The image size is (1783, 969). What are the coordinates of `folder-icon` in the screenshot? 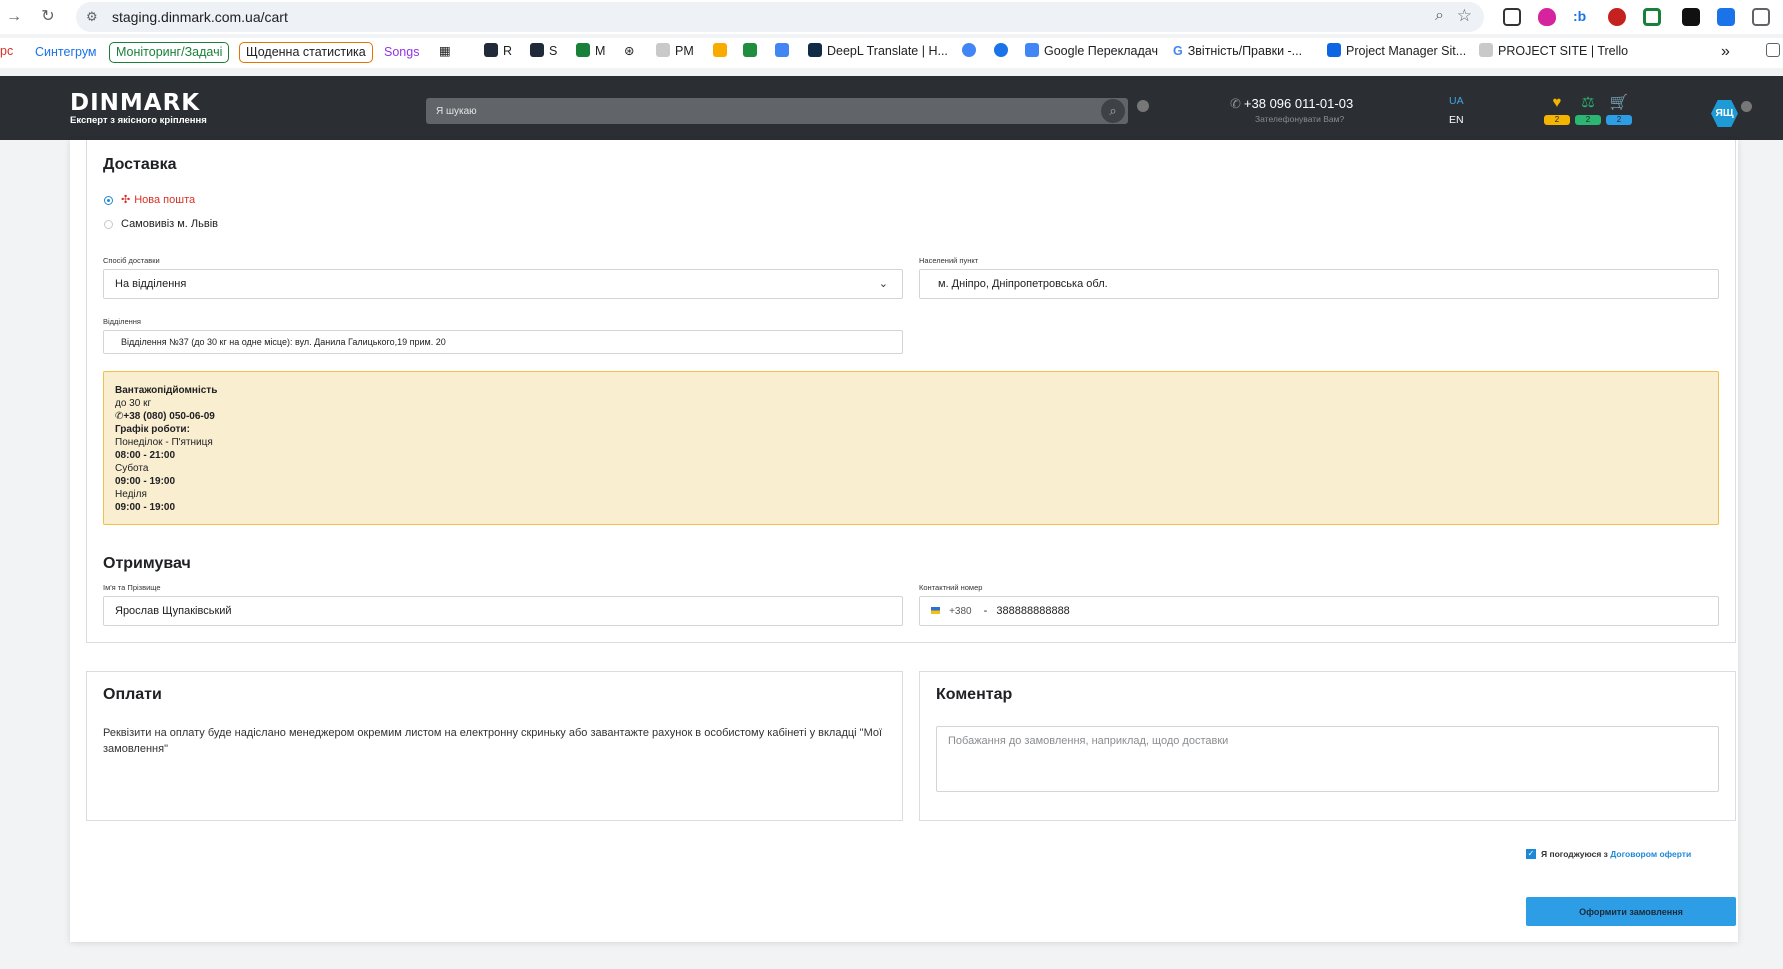 It's located at (1774, 52).